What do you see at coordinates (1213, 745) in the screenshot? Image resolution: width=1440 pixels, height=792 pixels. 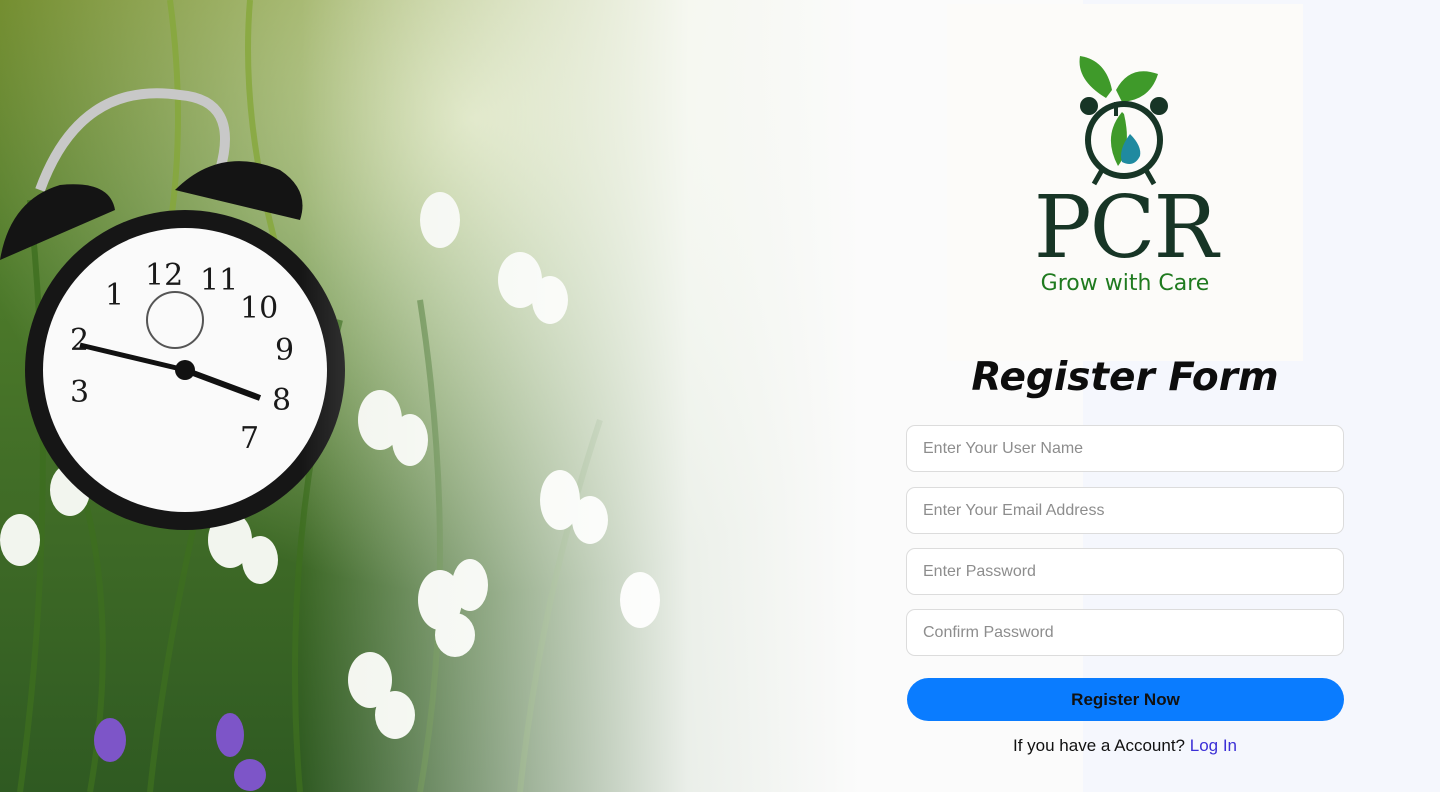 I see `log-in-link: Log In` at bounding box center [1213, 745].